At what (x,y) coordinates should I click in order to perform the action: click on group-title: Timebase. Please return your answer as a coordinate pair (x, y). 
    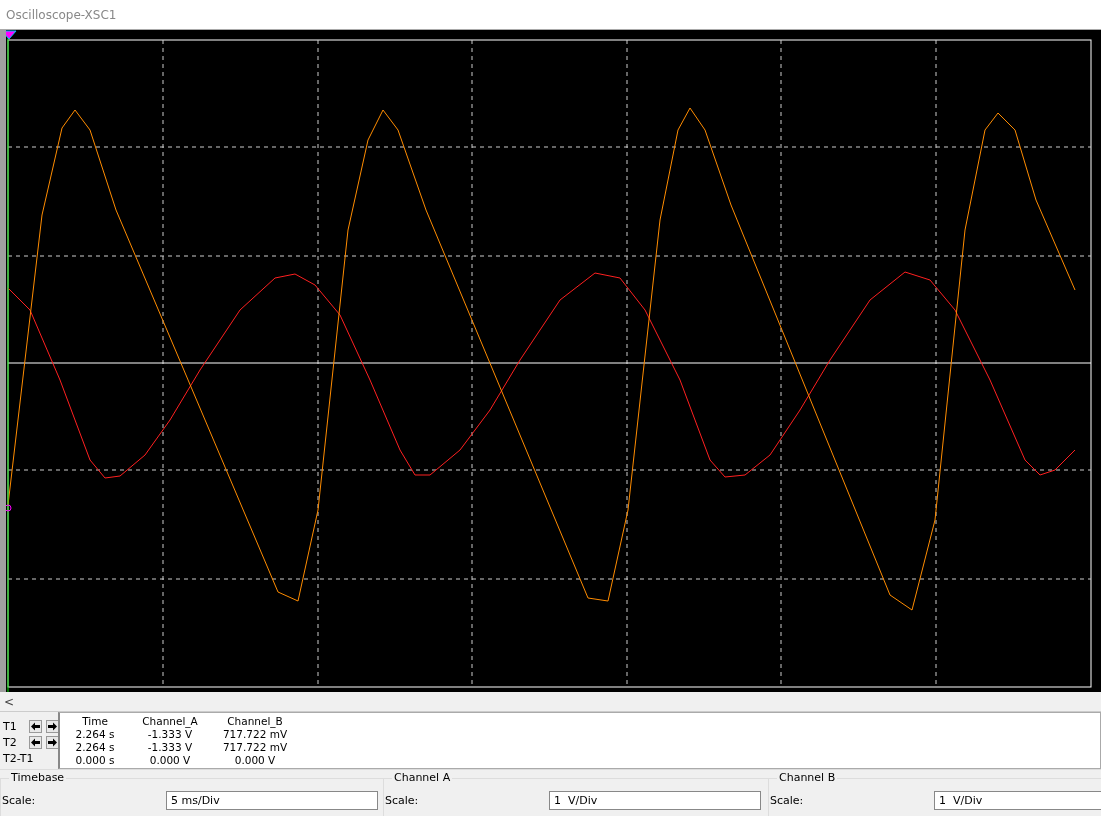
    Looking at the image, I should click on (38, 777).